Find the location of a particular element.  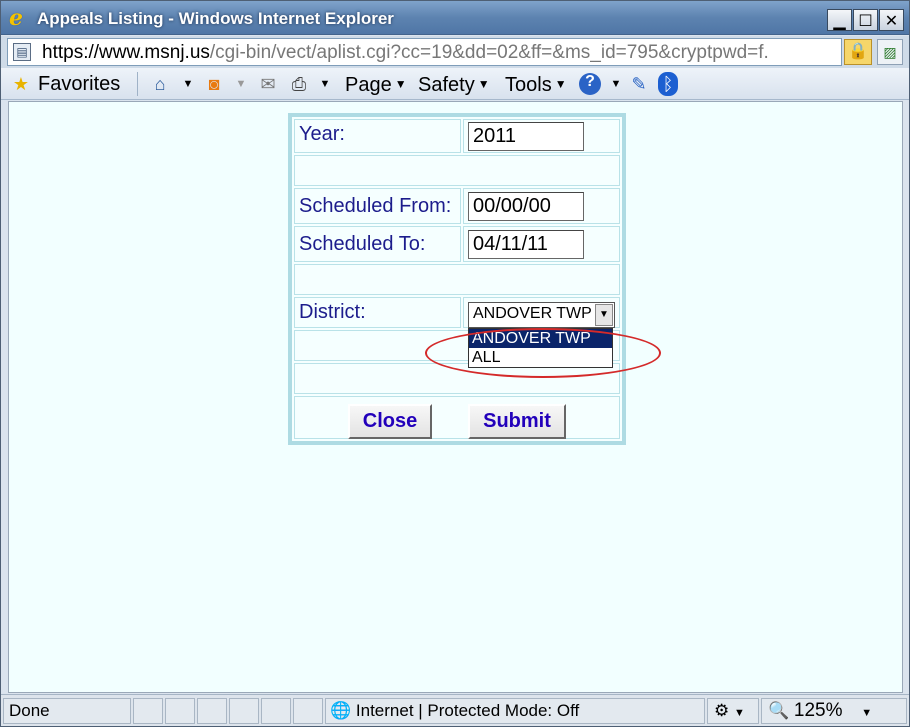

security-zone-text: Internet | Protected Mode: Off is located at coordinates (467, 710).